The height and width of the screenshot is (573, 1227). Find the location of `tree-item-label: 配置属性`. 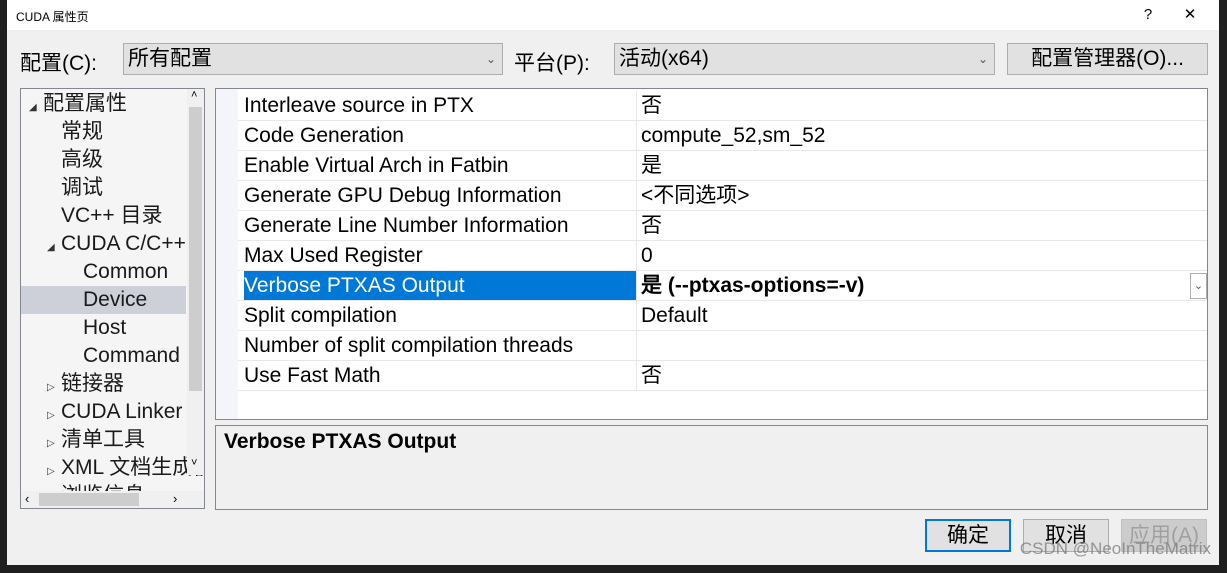

tree-item-label: 配置属性 is located at coordinates (85, 103).